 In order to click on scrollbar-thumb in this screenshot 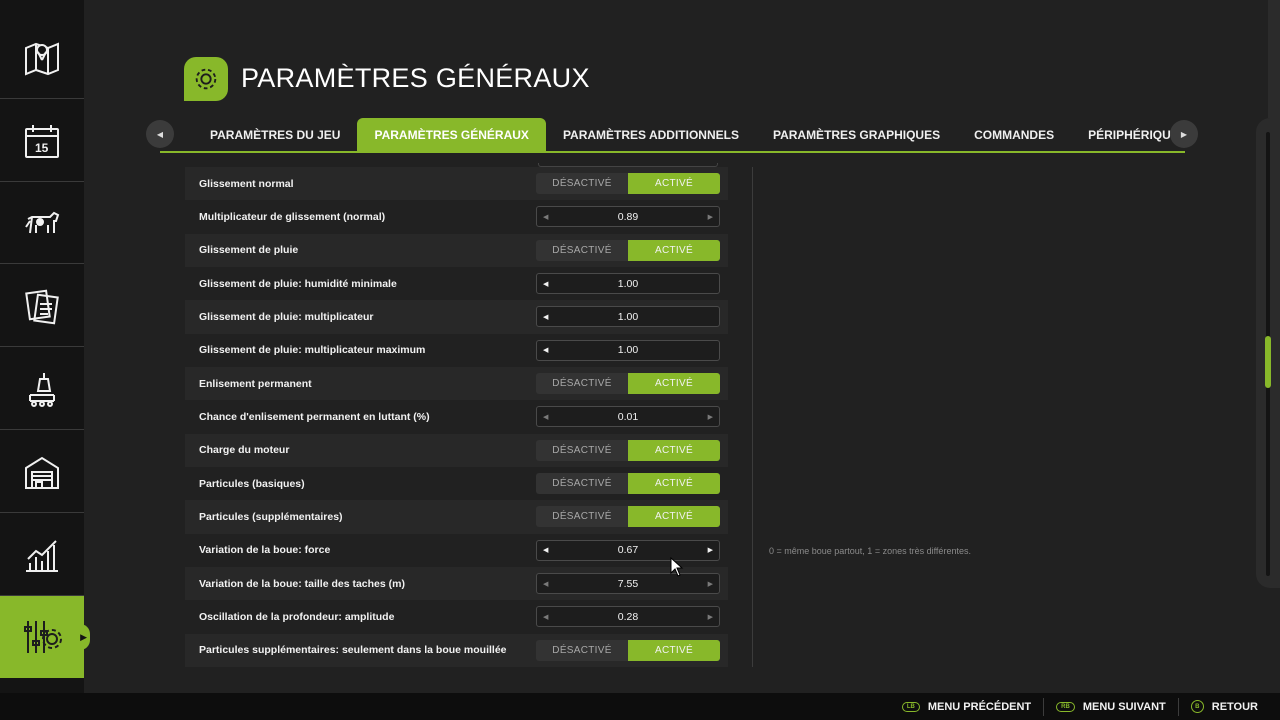, I will do `click(1268, 362)`.